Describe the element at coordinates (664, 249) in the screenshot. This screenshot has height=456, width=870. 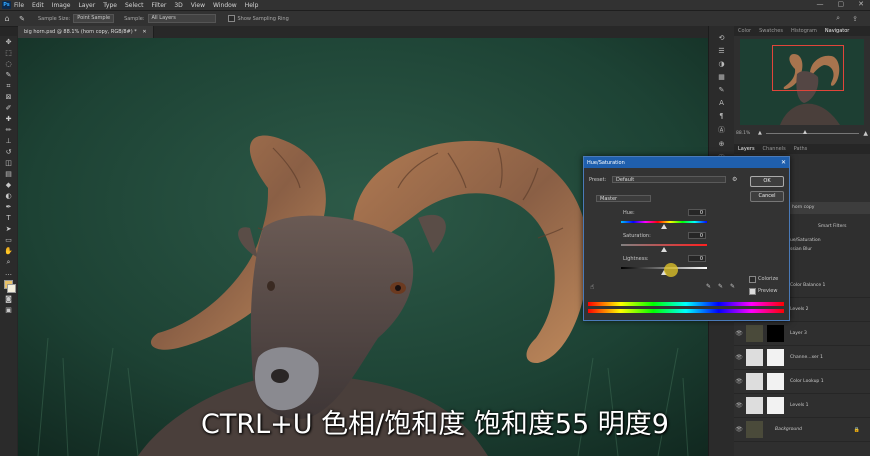
I see `saturation-slider-handle` at that location.